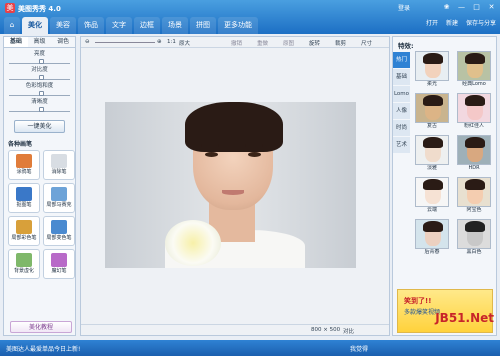 The image size is (500, 356). Describe the element at coordinates (474, 69) in the screenshot. I see `effect-item: 经典Lomo` at that location.